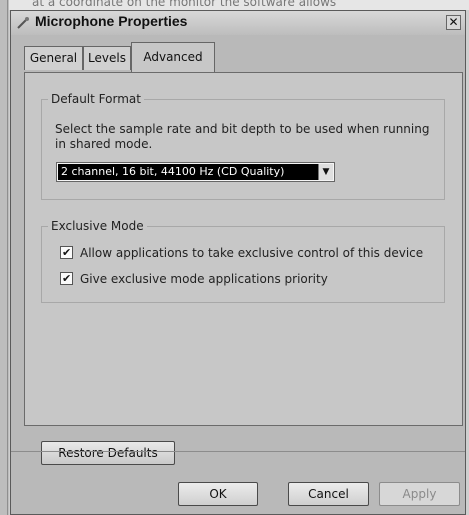 The width and height of the screenshot is (469, 515). I want to click on close-button: ✕, so click(453, 22).